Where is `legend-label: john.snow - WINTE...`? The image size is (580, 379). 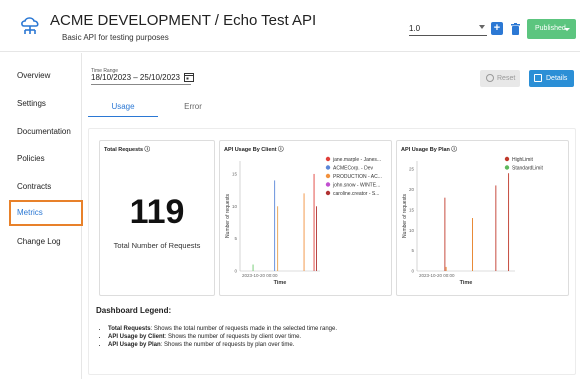 legend-label: john.snow - WINTE... is located at coordinates (356, 185).